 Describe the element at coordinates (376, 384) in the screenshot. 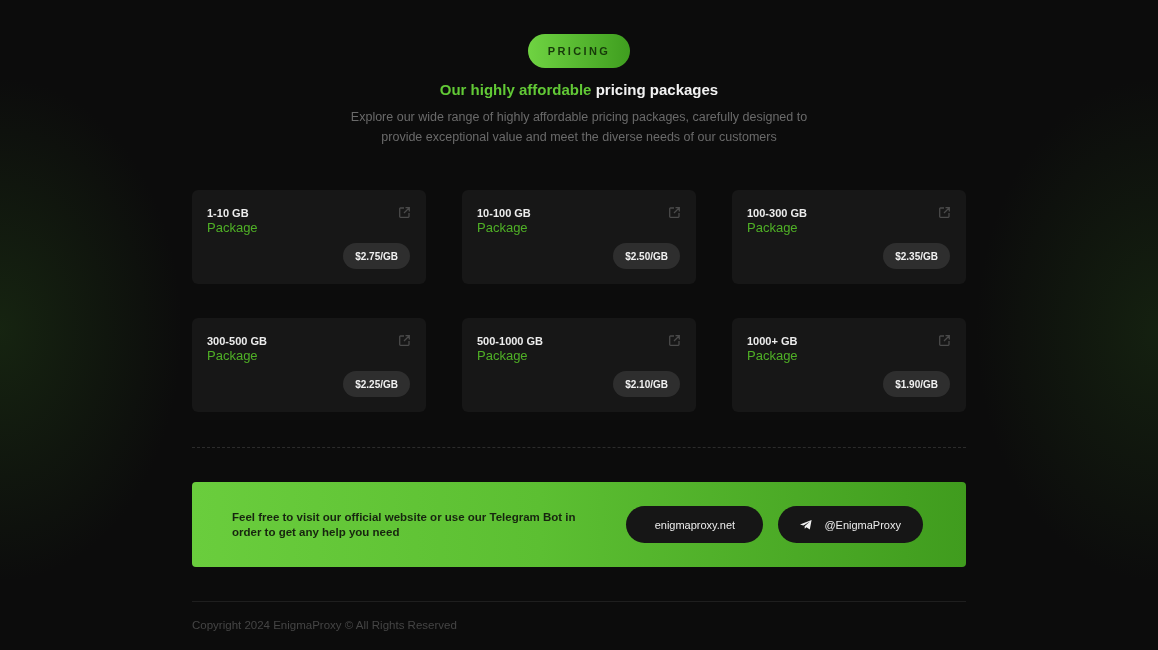

I see `price-tag: $2.25/GB` at that location.